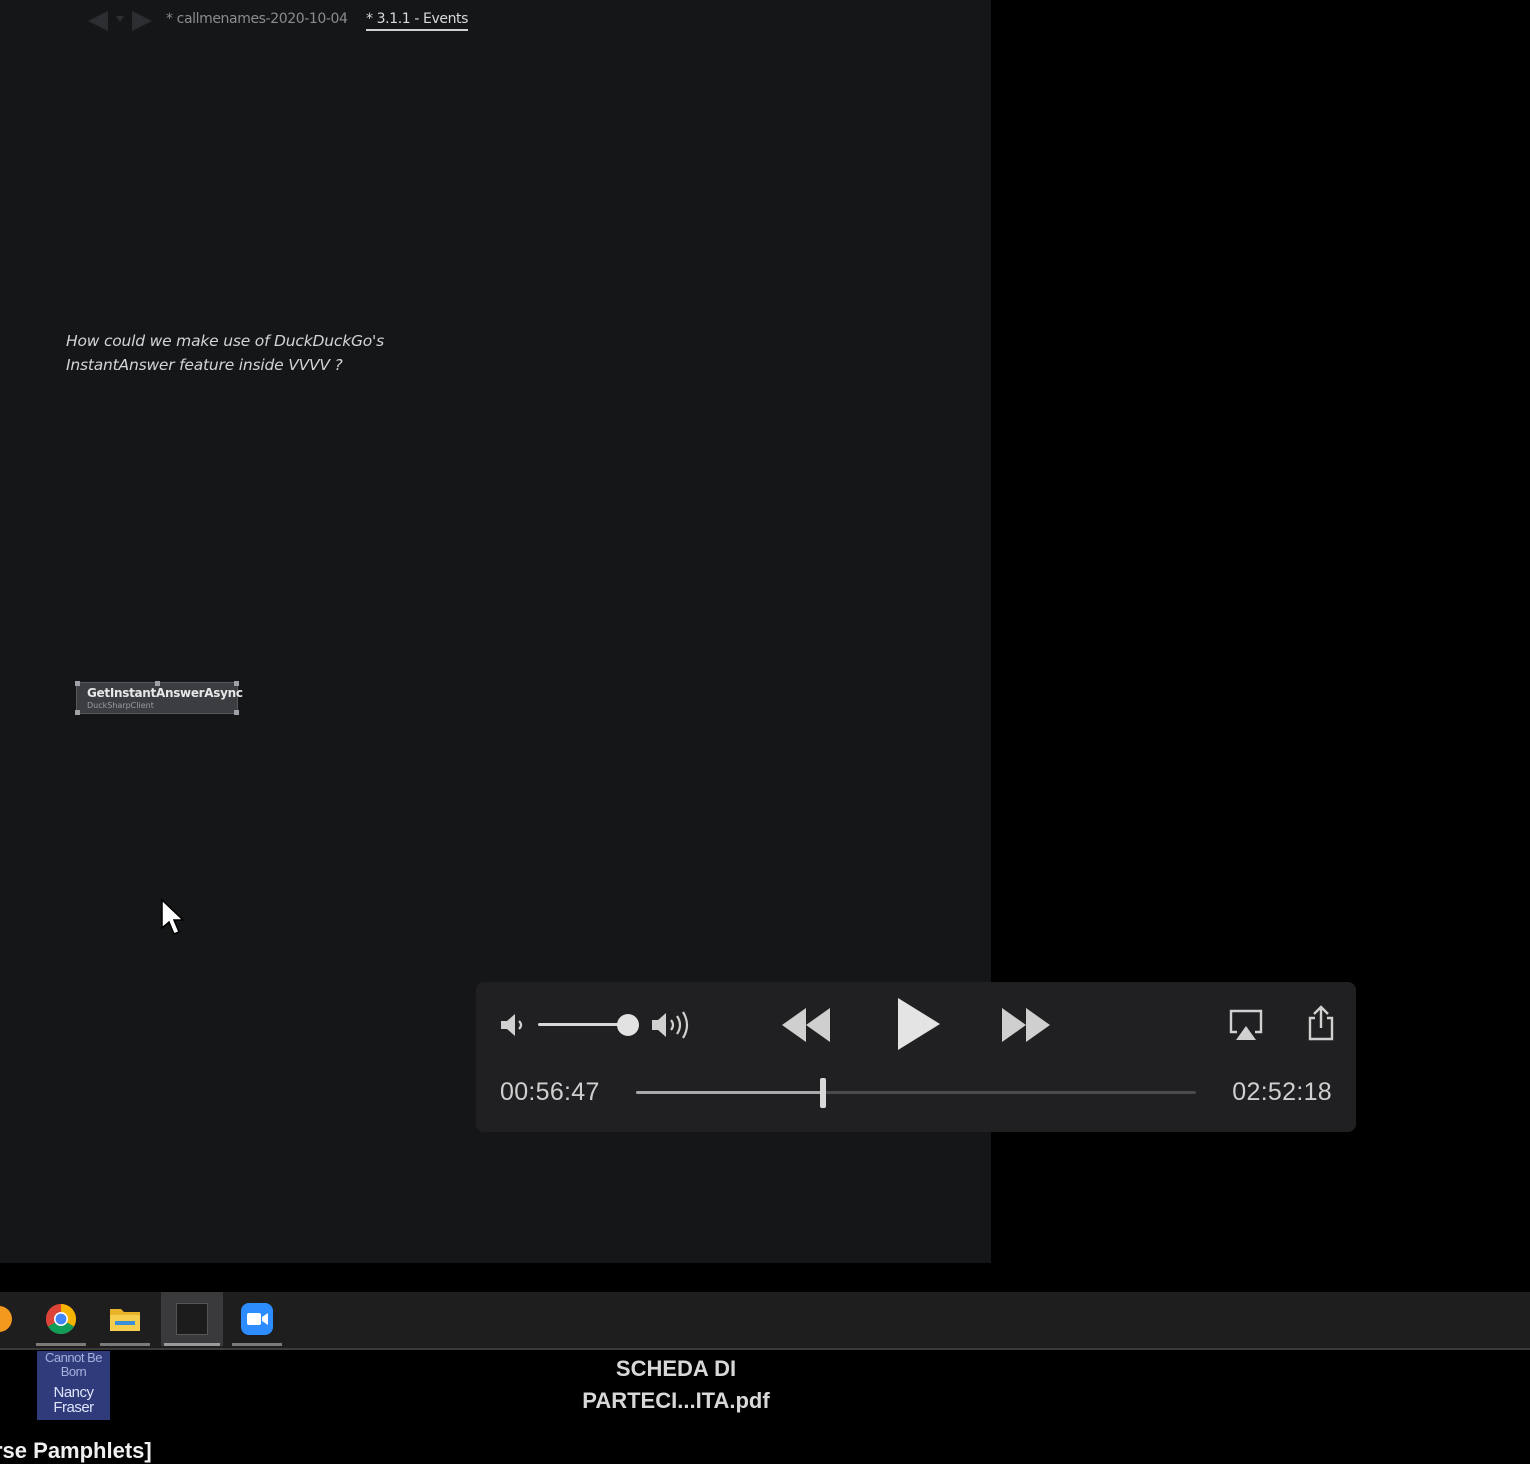 The height and width of the screenshot is (1464, 1530). I want to click on node-title: GetInstantAnswerAsync, so click(165, 693).